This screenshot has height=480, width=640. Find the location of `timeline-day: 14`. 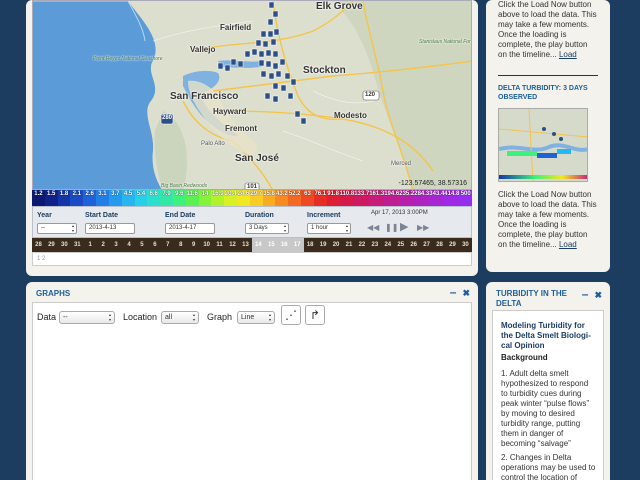

timeline-day: 14 is located at coordinates (258, 245).